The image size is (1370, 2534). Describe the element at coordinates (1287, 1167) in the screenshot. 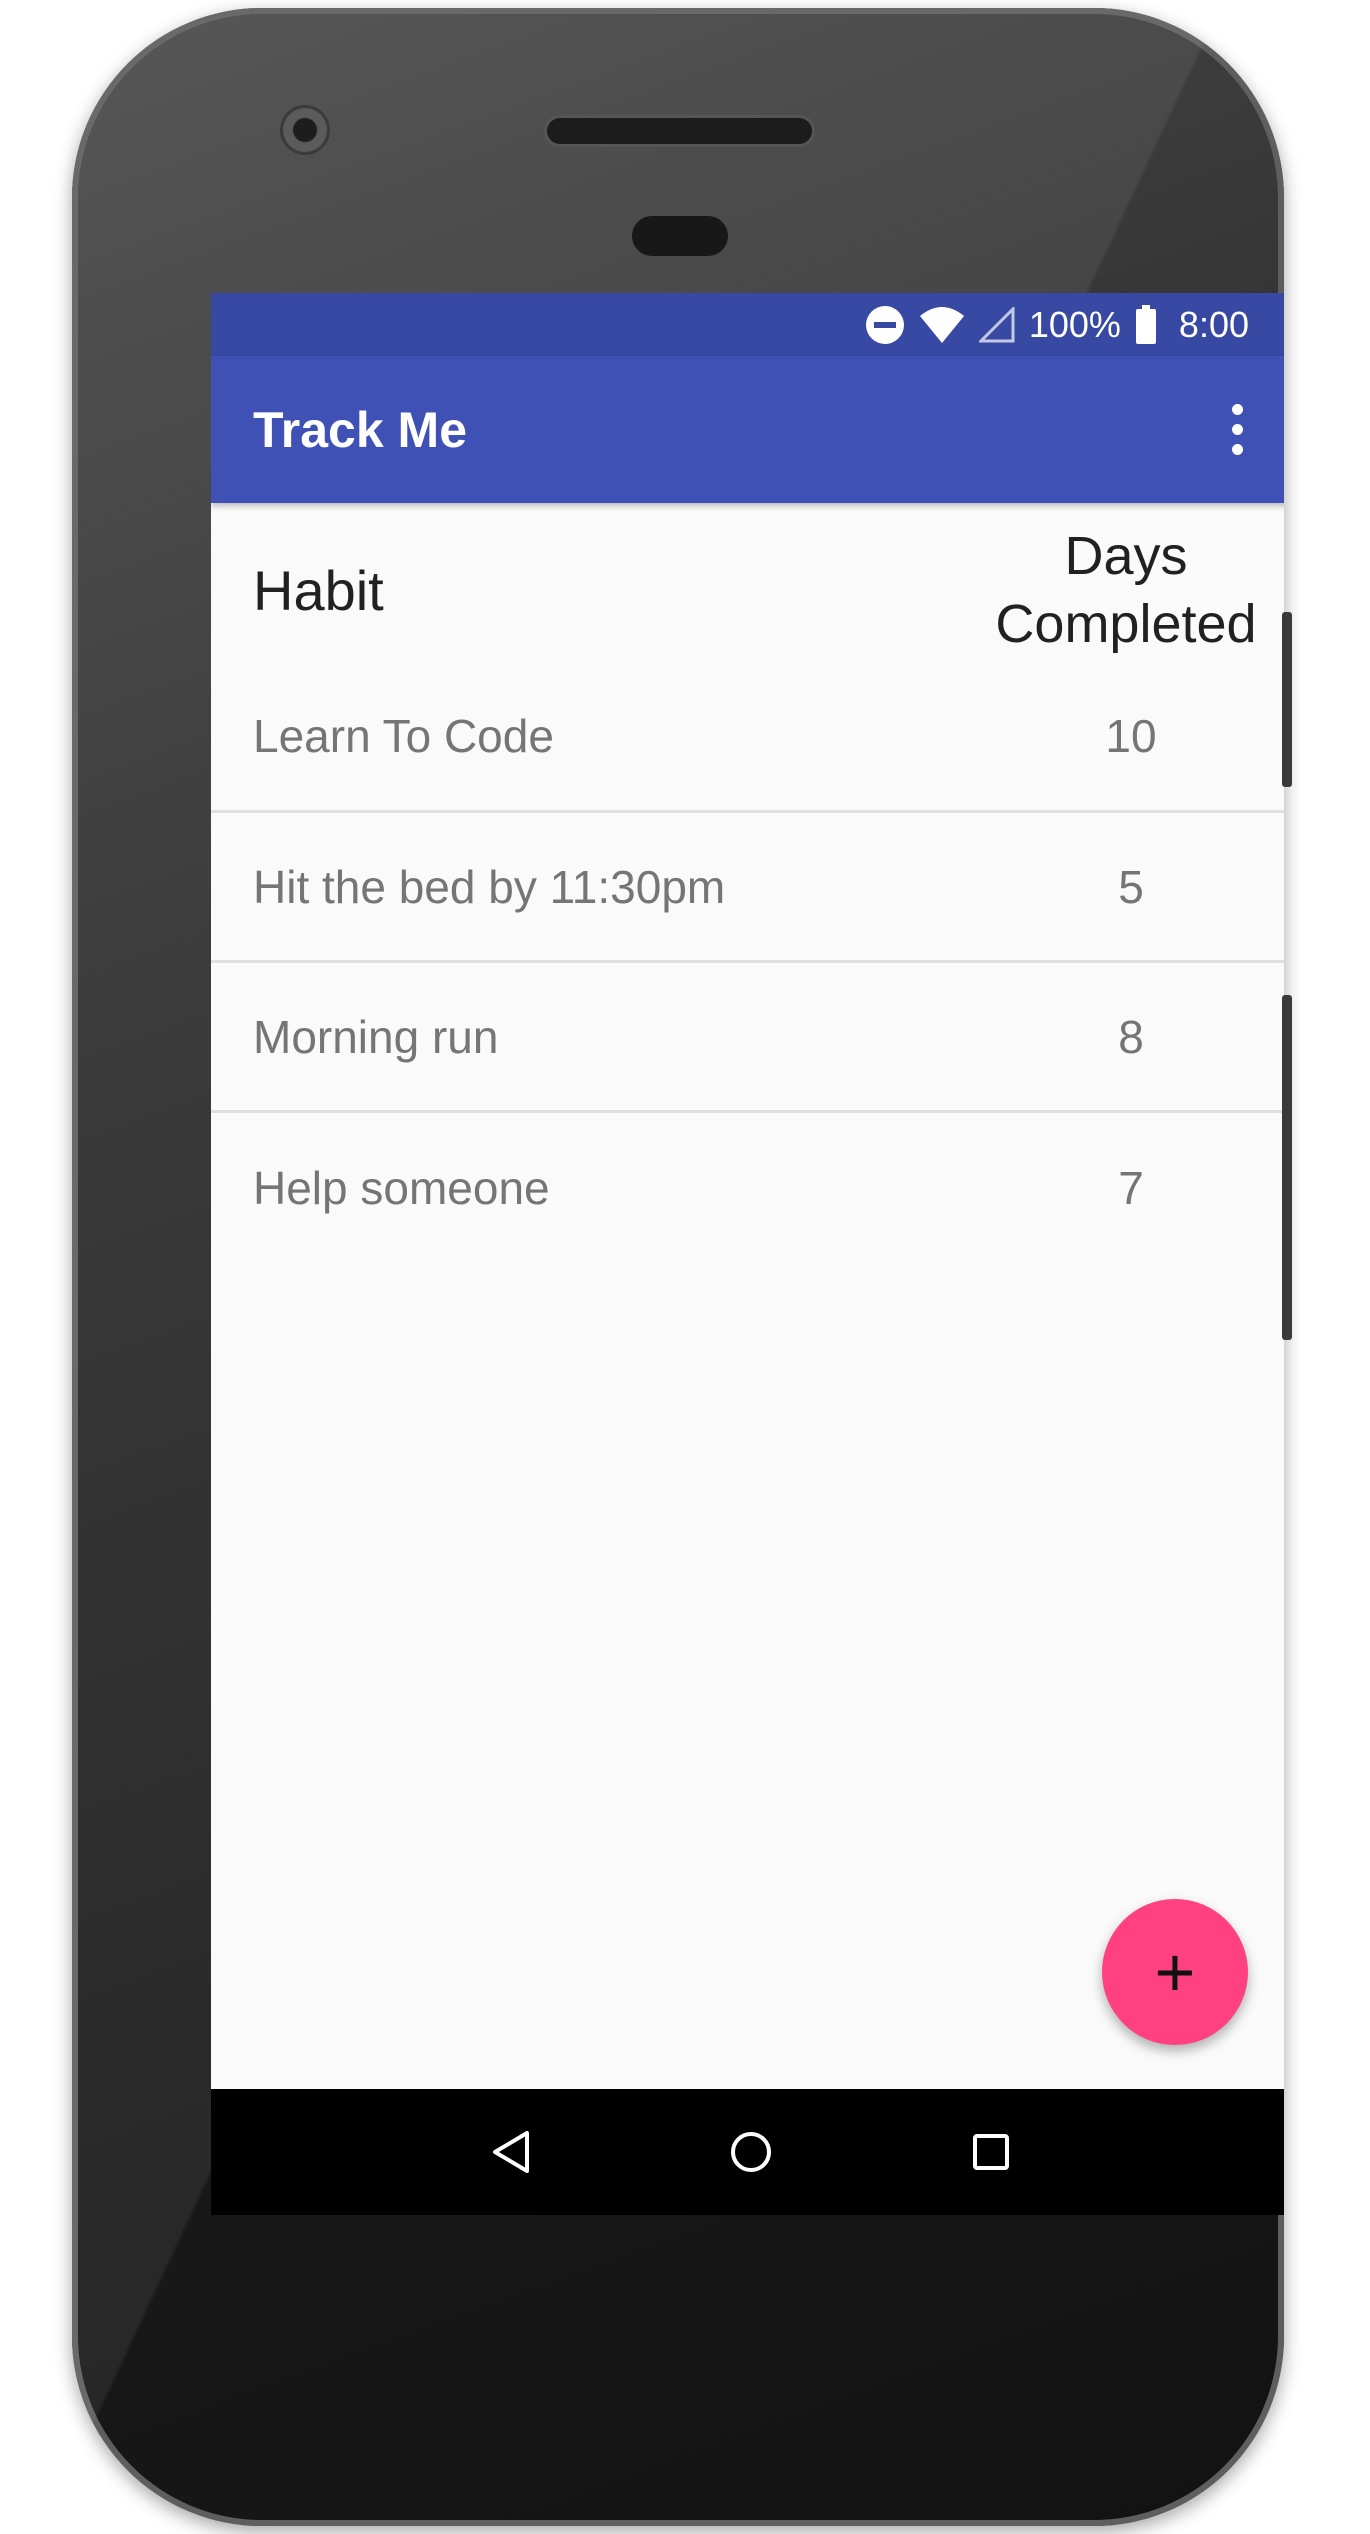

I see `volume-button` at that location.